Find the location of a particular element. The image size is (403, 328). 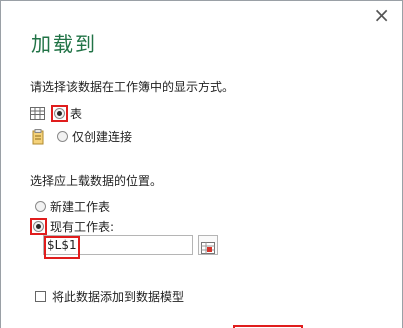

option-table-row: 表 is located at coordinates (56, 113).